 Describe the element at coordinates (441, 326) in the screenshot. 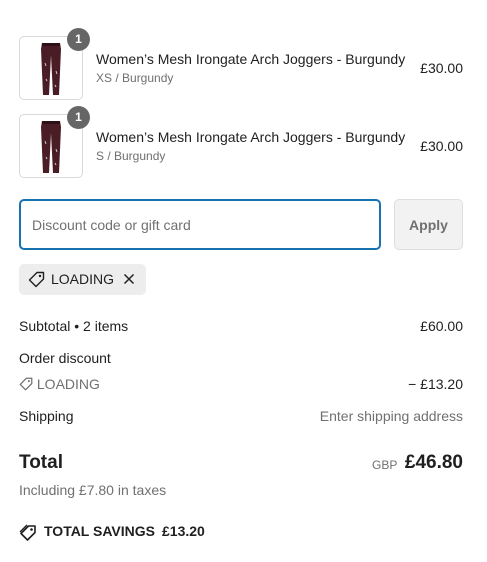

I see `subtotal-value: £60.00` at that location.